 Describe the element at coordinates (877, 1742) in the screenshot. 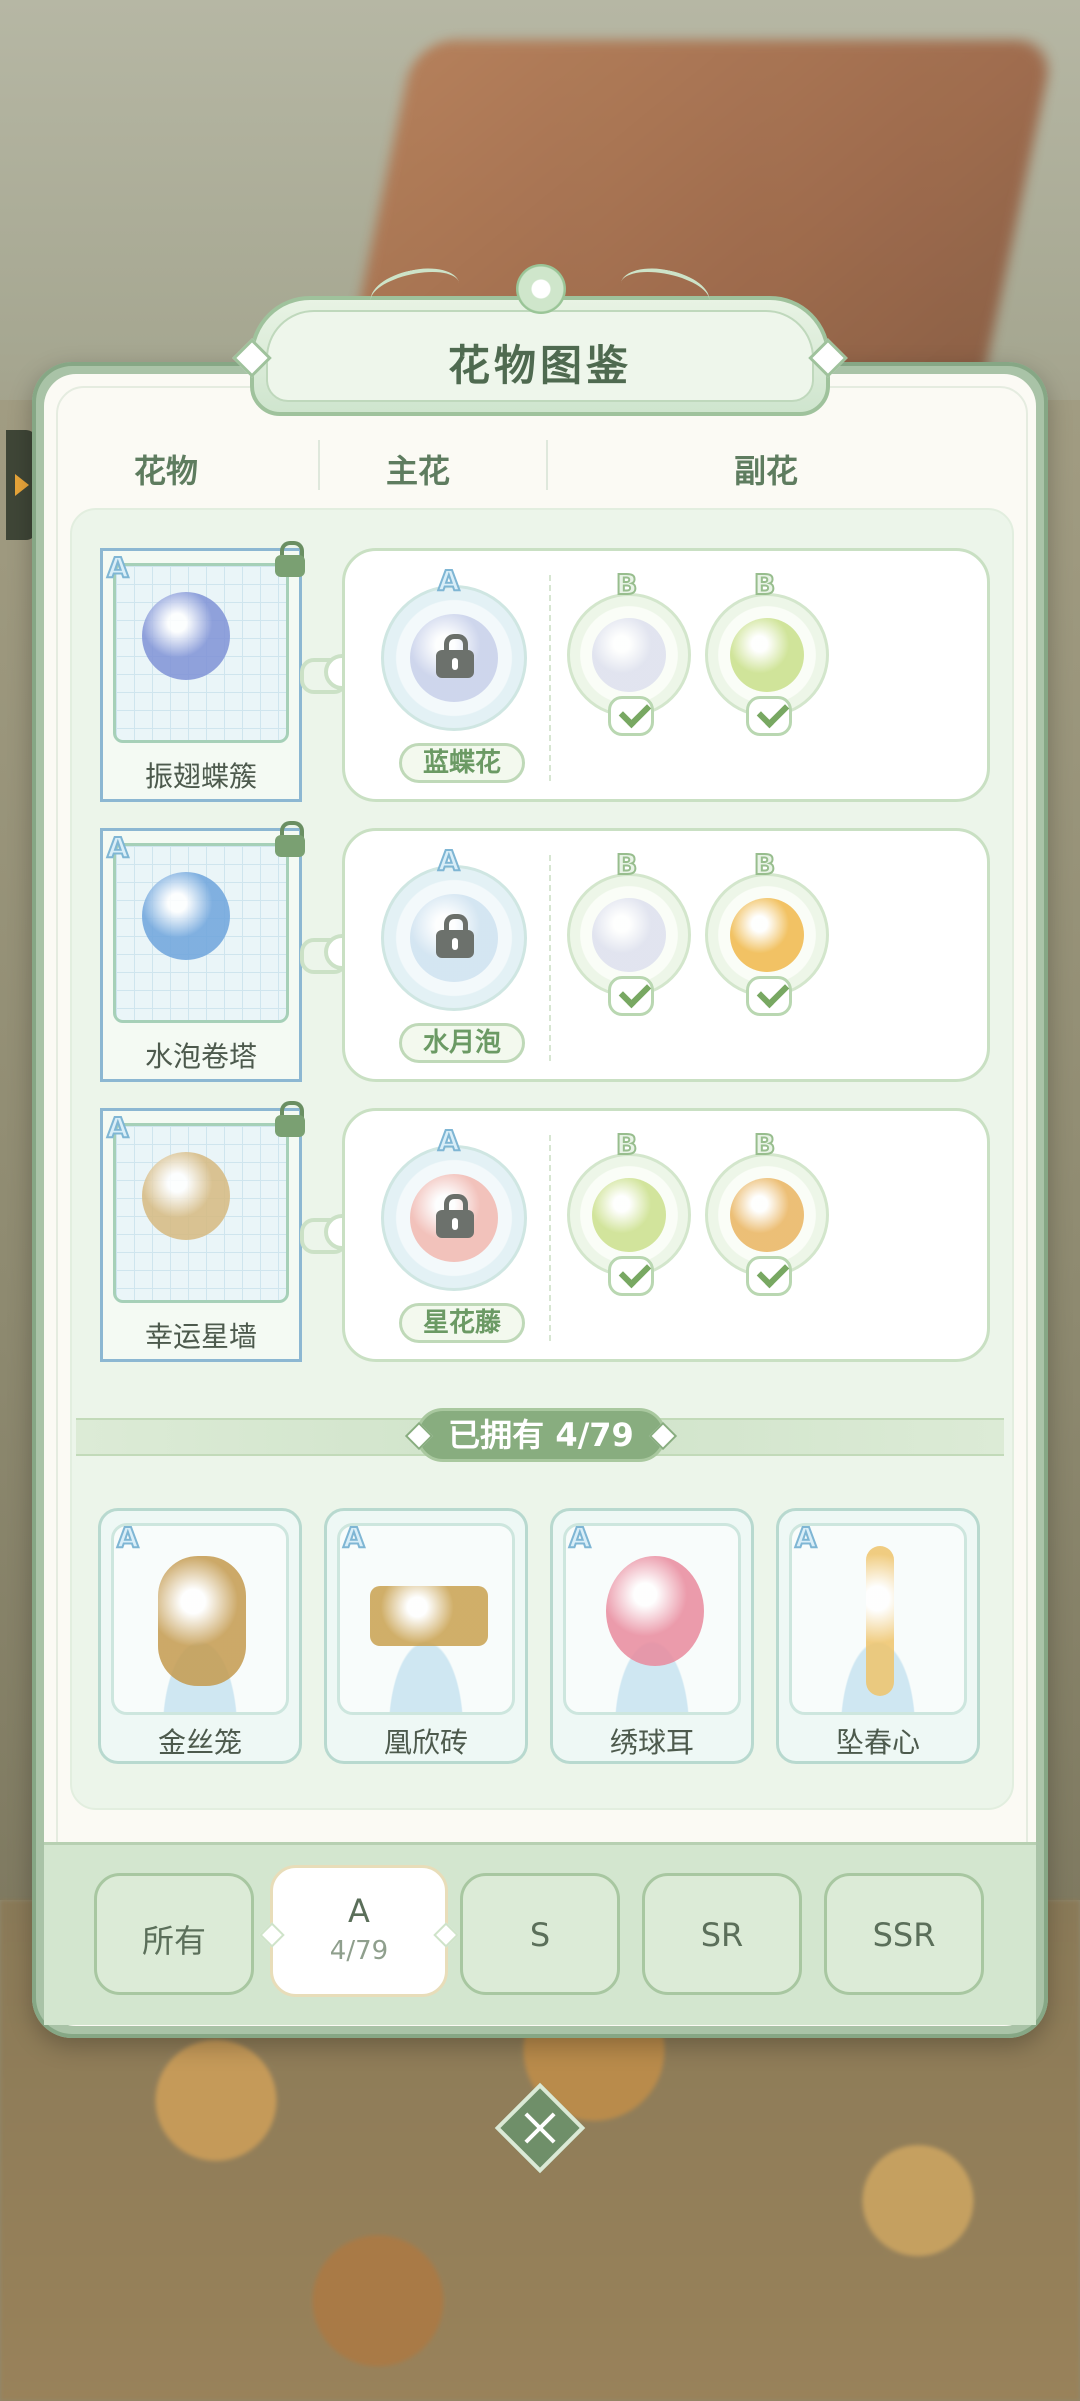

I see `owned-item-name: 坠春心` at that location.